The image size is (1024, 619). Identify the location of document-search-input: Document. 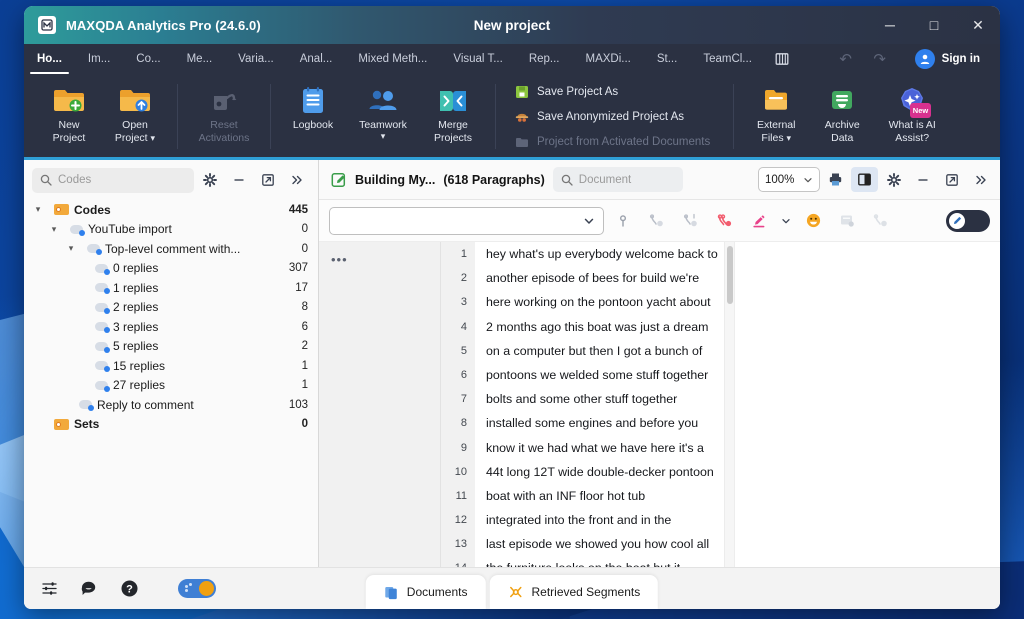
(617, 179).